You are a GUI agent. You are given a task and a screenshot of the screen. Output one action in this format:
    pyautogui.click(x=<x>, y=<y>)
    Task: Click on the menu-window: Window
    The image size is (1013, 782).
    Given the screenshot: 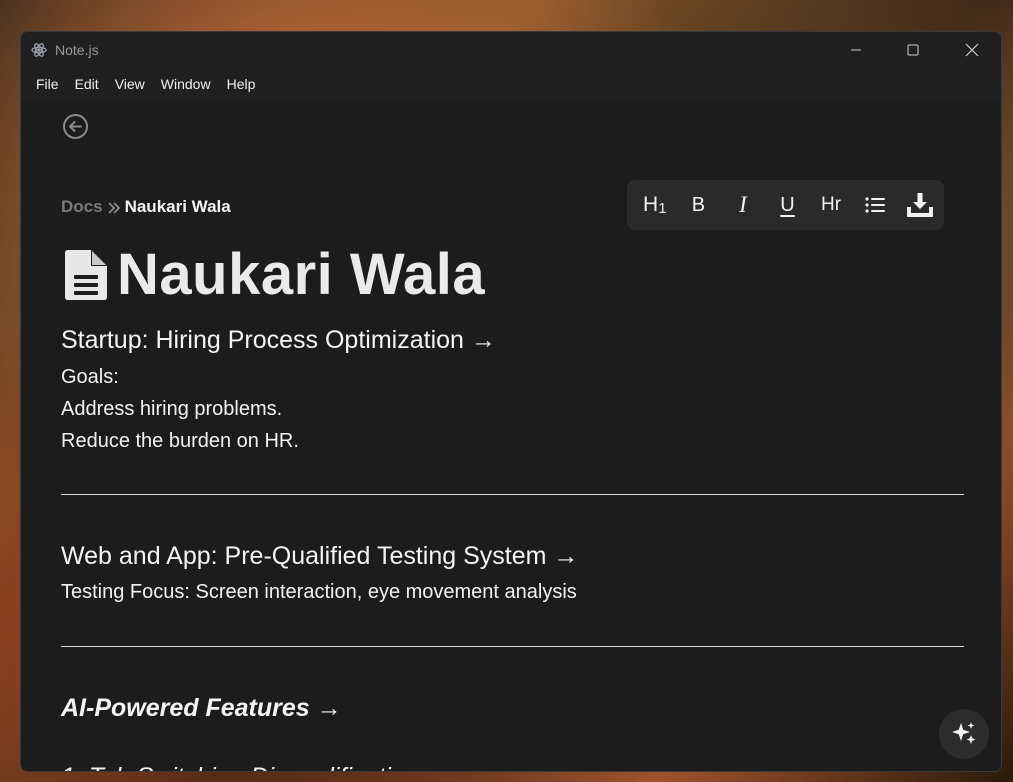 What is the action you would take?
    pyautogui.click(x=186, y=84)
    